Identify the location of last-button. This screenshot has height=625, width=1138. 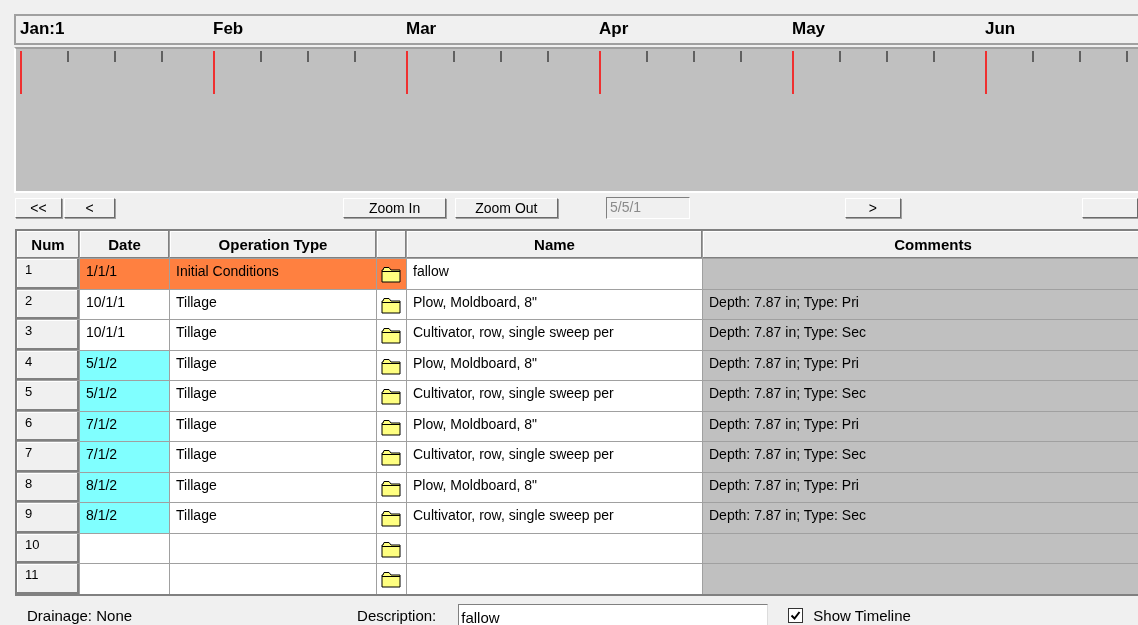
(1109, 208).